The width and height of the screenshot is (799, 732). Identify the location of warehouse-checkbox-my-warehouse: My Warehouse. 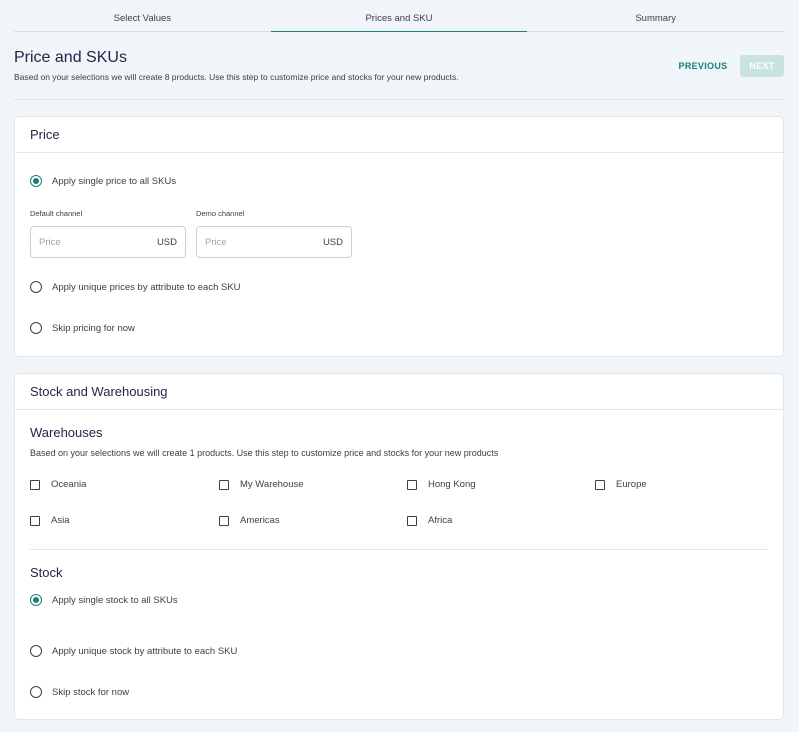
(261, 484).